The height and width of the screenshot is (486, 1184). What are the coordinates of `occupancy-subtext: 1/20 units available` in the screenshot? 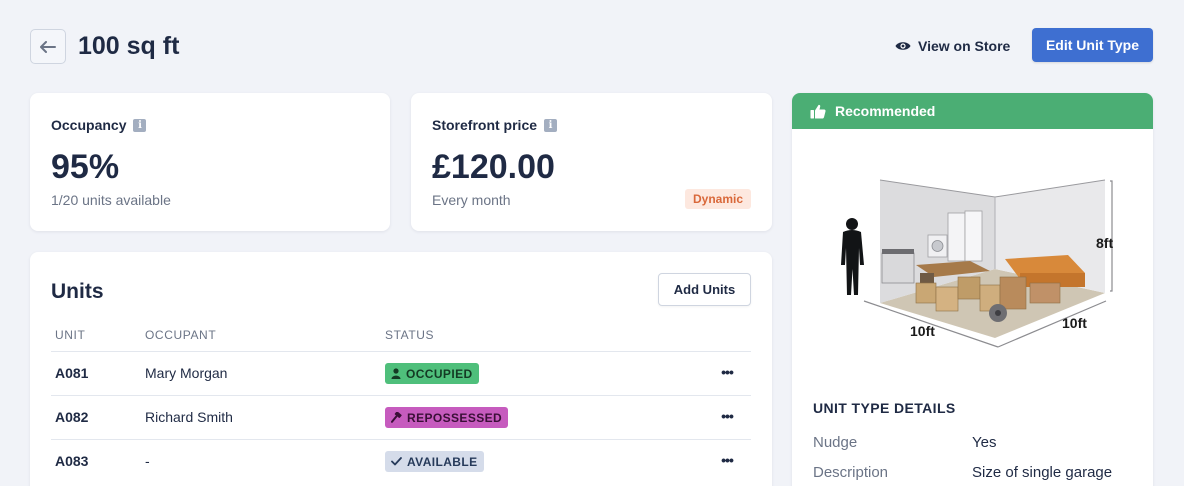 It's located at (111, 200).